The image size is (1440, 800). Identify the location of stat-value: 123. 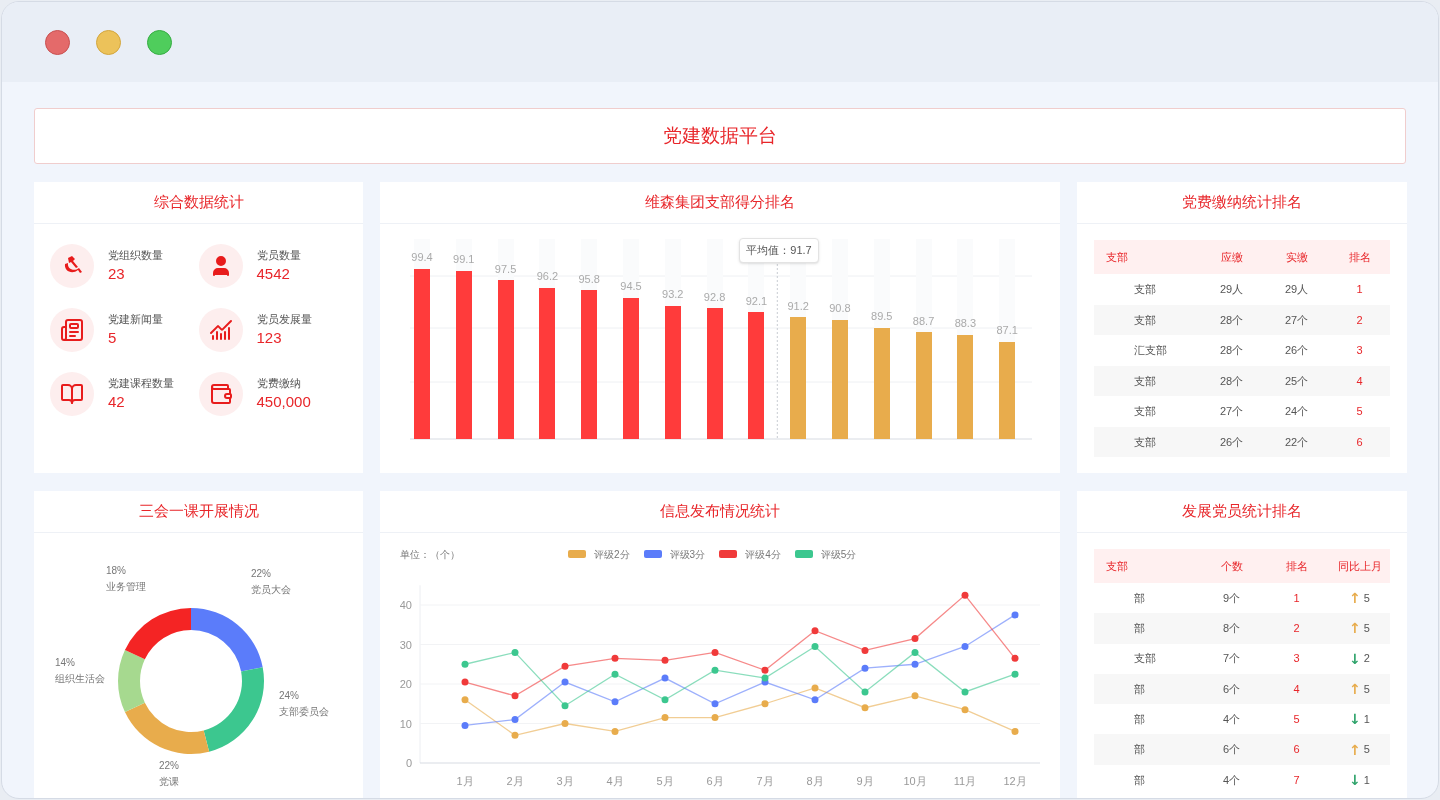
(269, 338).